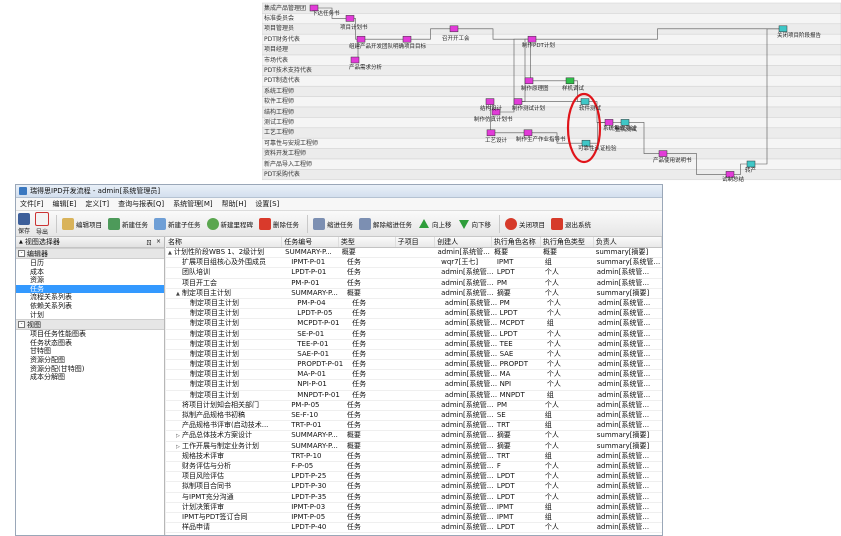  I want to click on view-item: 项目任务性能图表, so click(90, 334).